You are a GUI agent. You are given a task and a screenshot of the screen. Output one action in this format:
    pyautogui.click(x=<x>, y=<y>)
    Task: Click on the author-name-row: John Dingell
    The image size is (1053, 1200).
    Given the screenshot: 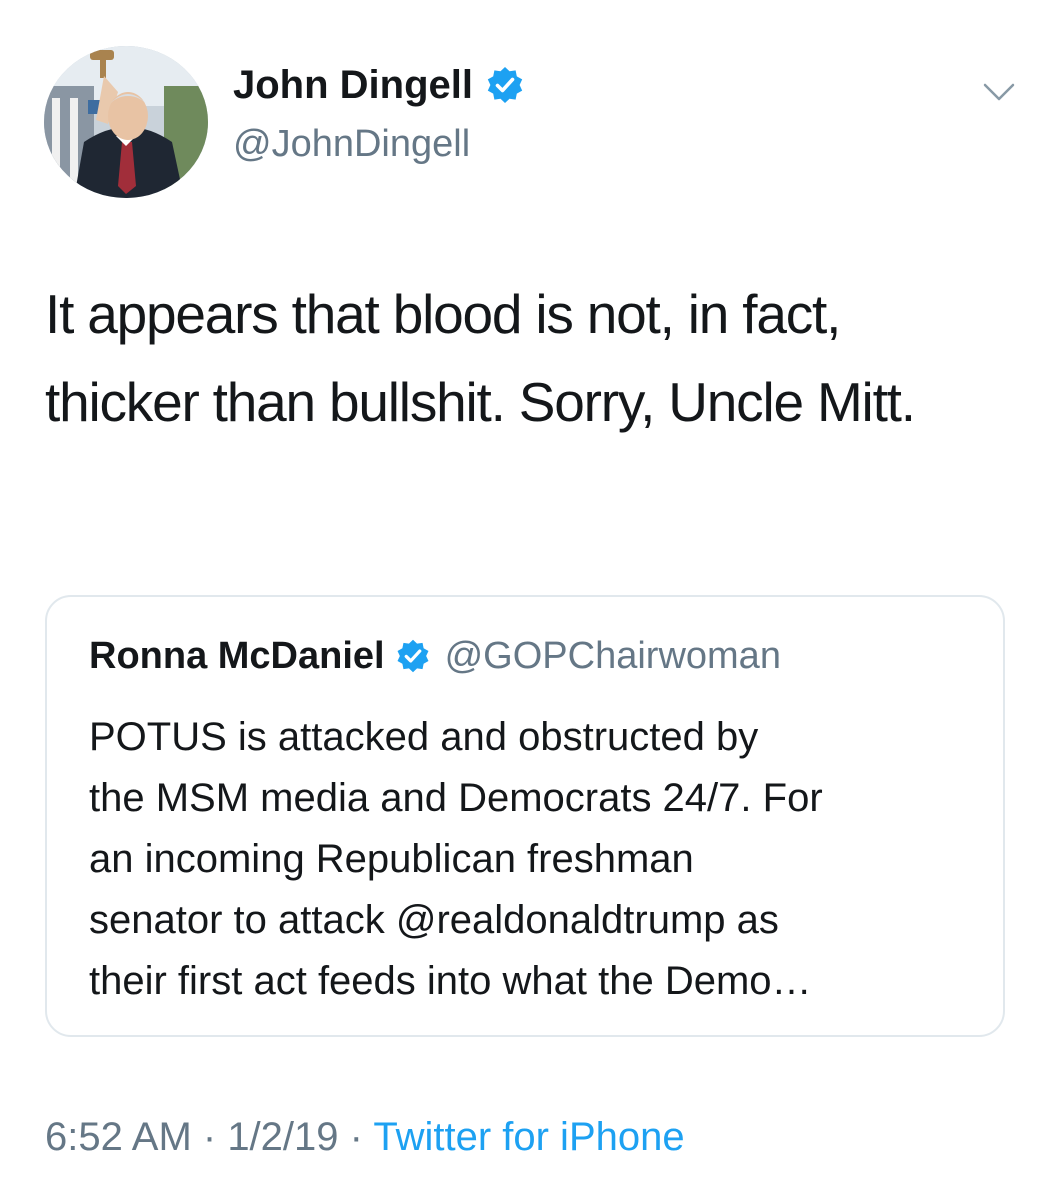 What is the action you would take?
    pyautogui.click(x=379, y=85)
    